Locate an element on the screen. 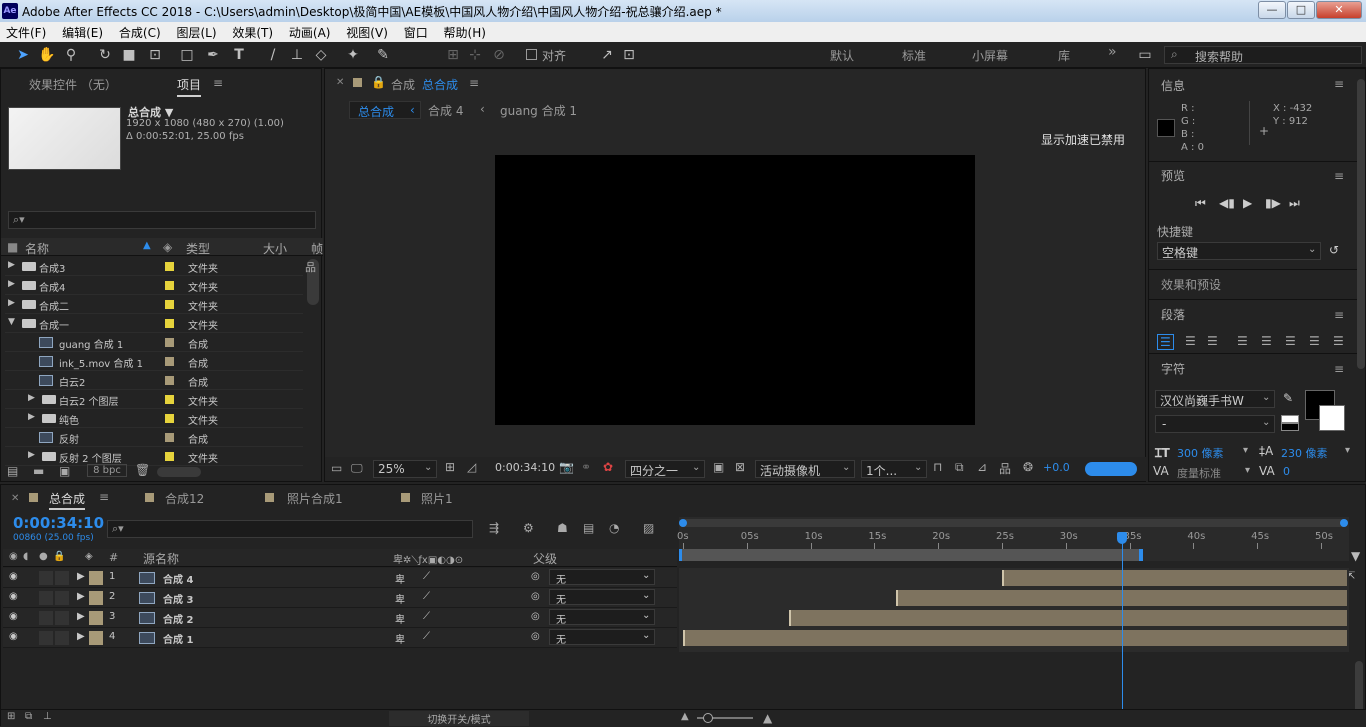  hand-tool-icon: ✋ is located at coordinates (47, 55).